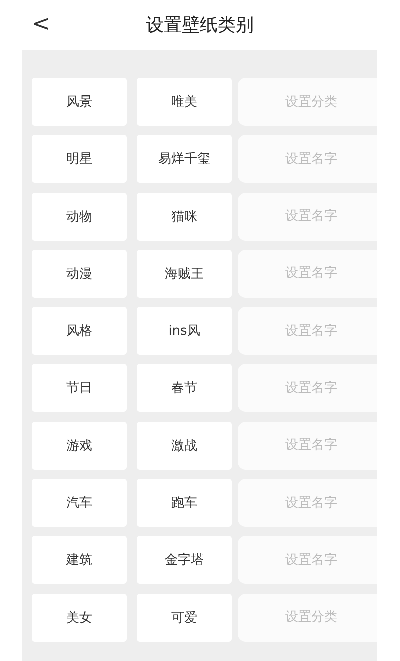 This screenshot has width=400, height=661. What do you see at coordinates (184, 274) in the screenshot?
I see `name-cell: 海贼王` at bounding box center [184, 274].